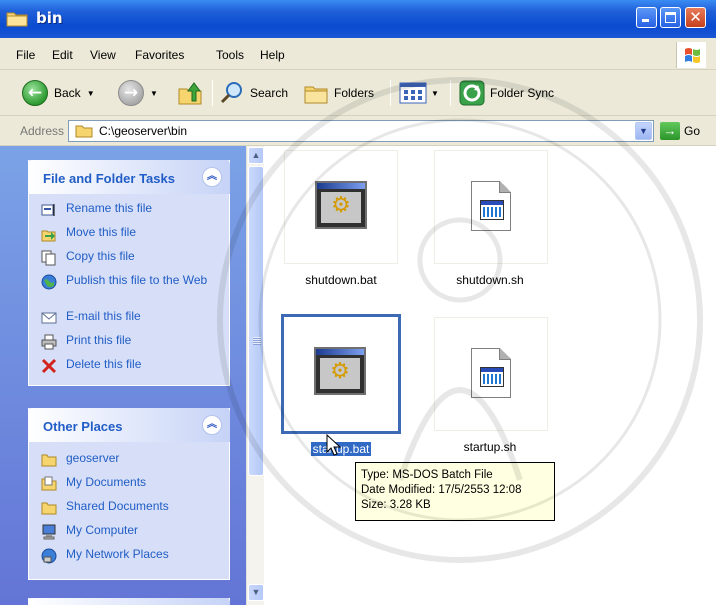  What do you see at coordinates (109, 208) in the screenshot?
I see `task-label: Rename this file` at bounding box center [109, 208].